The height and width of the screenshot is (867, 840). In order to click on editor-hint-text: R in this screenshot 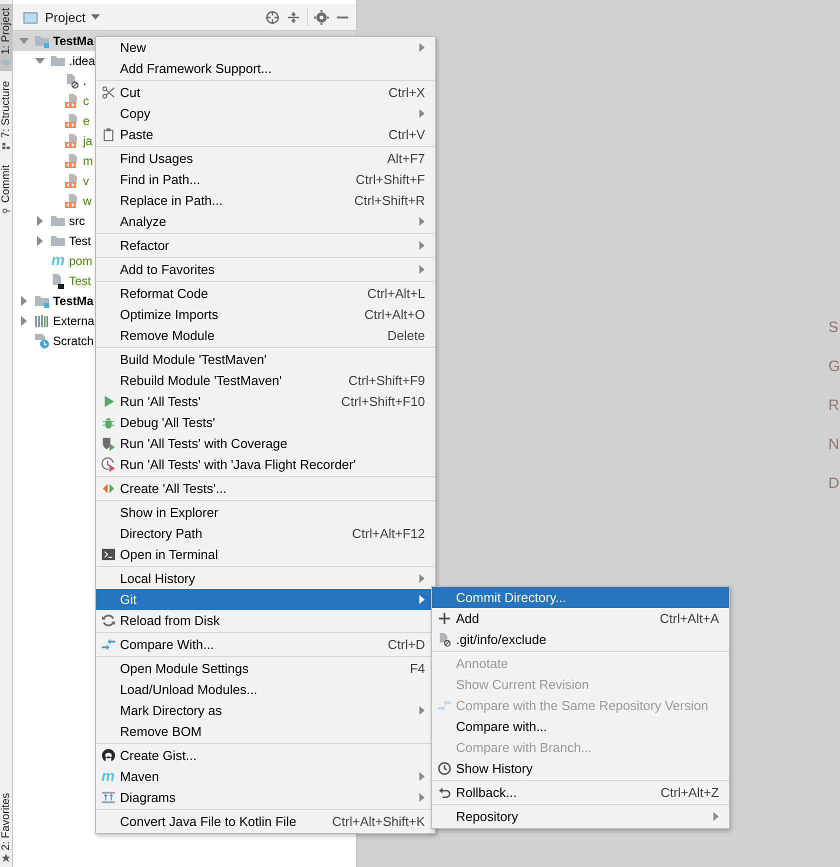, I will do `click(834, 405)`.